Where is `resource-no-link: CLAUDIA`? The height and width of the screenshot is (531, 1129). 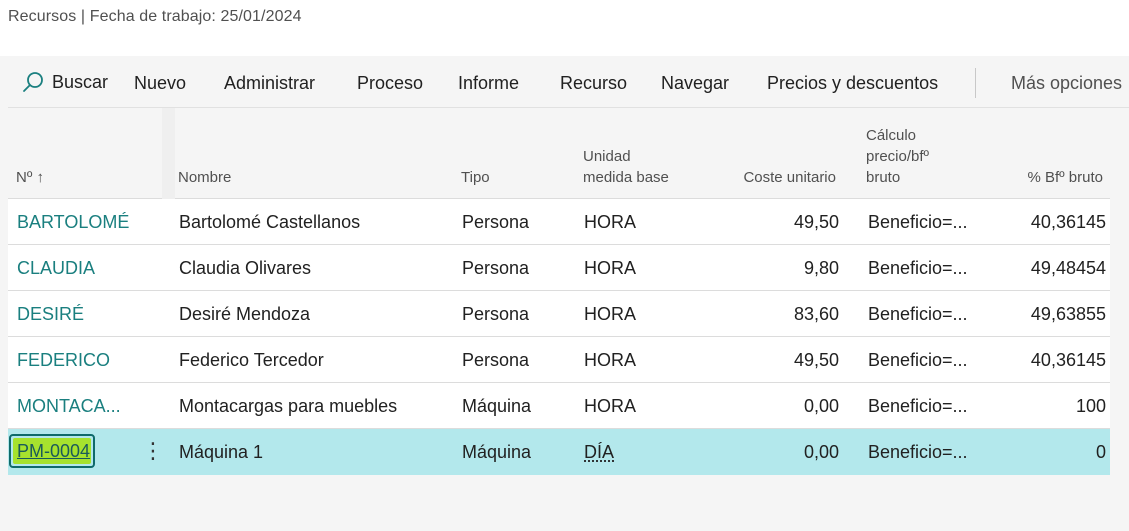
resource-no-link: CLAUDIA is located at coordinates (77, 267).